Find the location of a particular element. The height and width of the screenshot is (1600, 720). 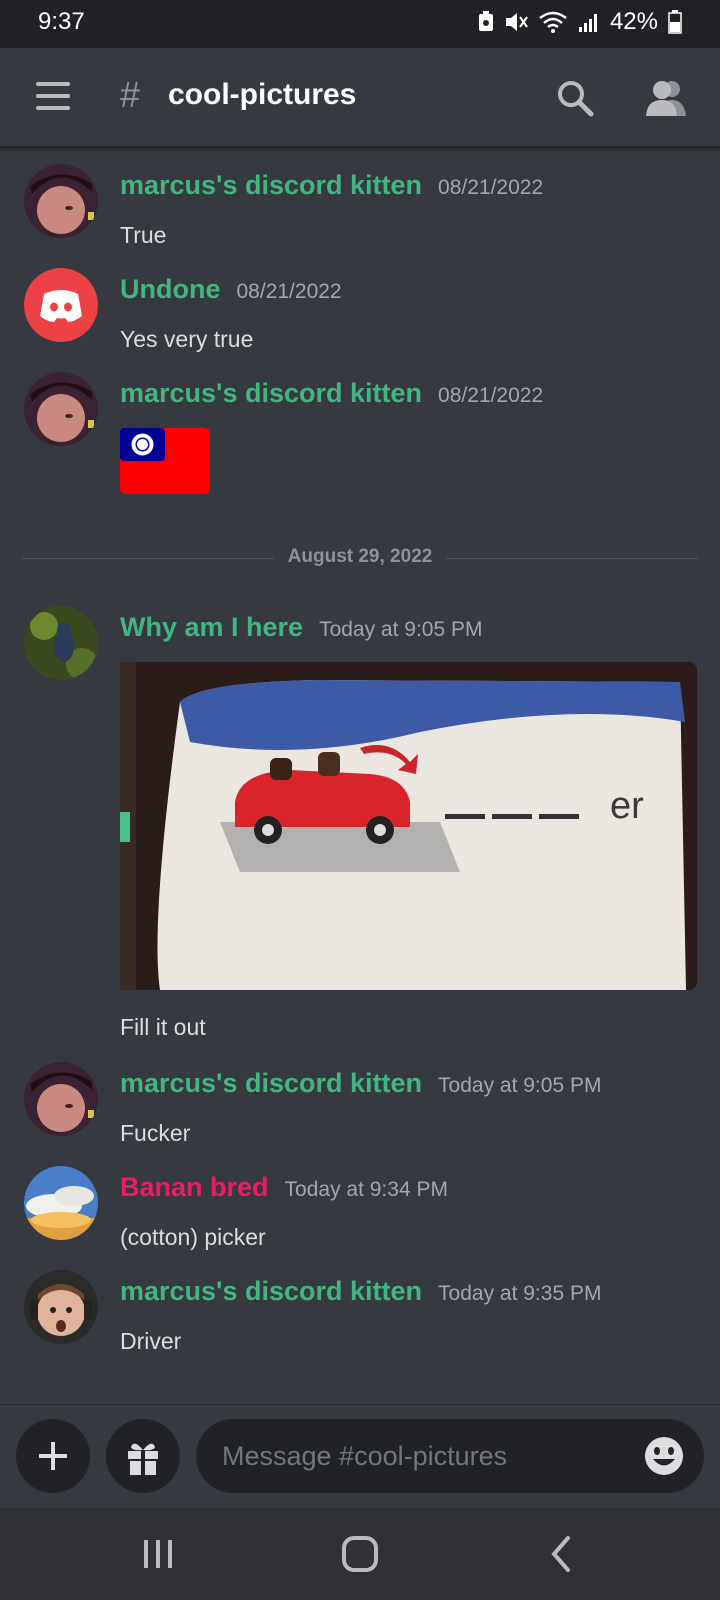

menu-icon is located at coordinates (53, 96).